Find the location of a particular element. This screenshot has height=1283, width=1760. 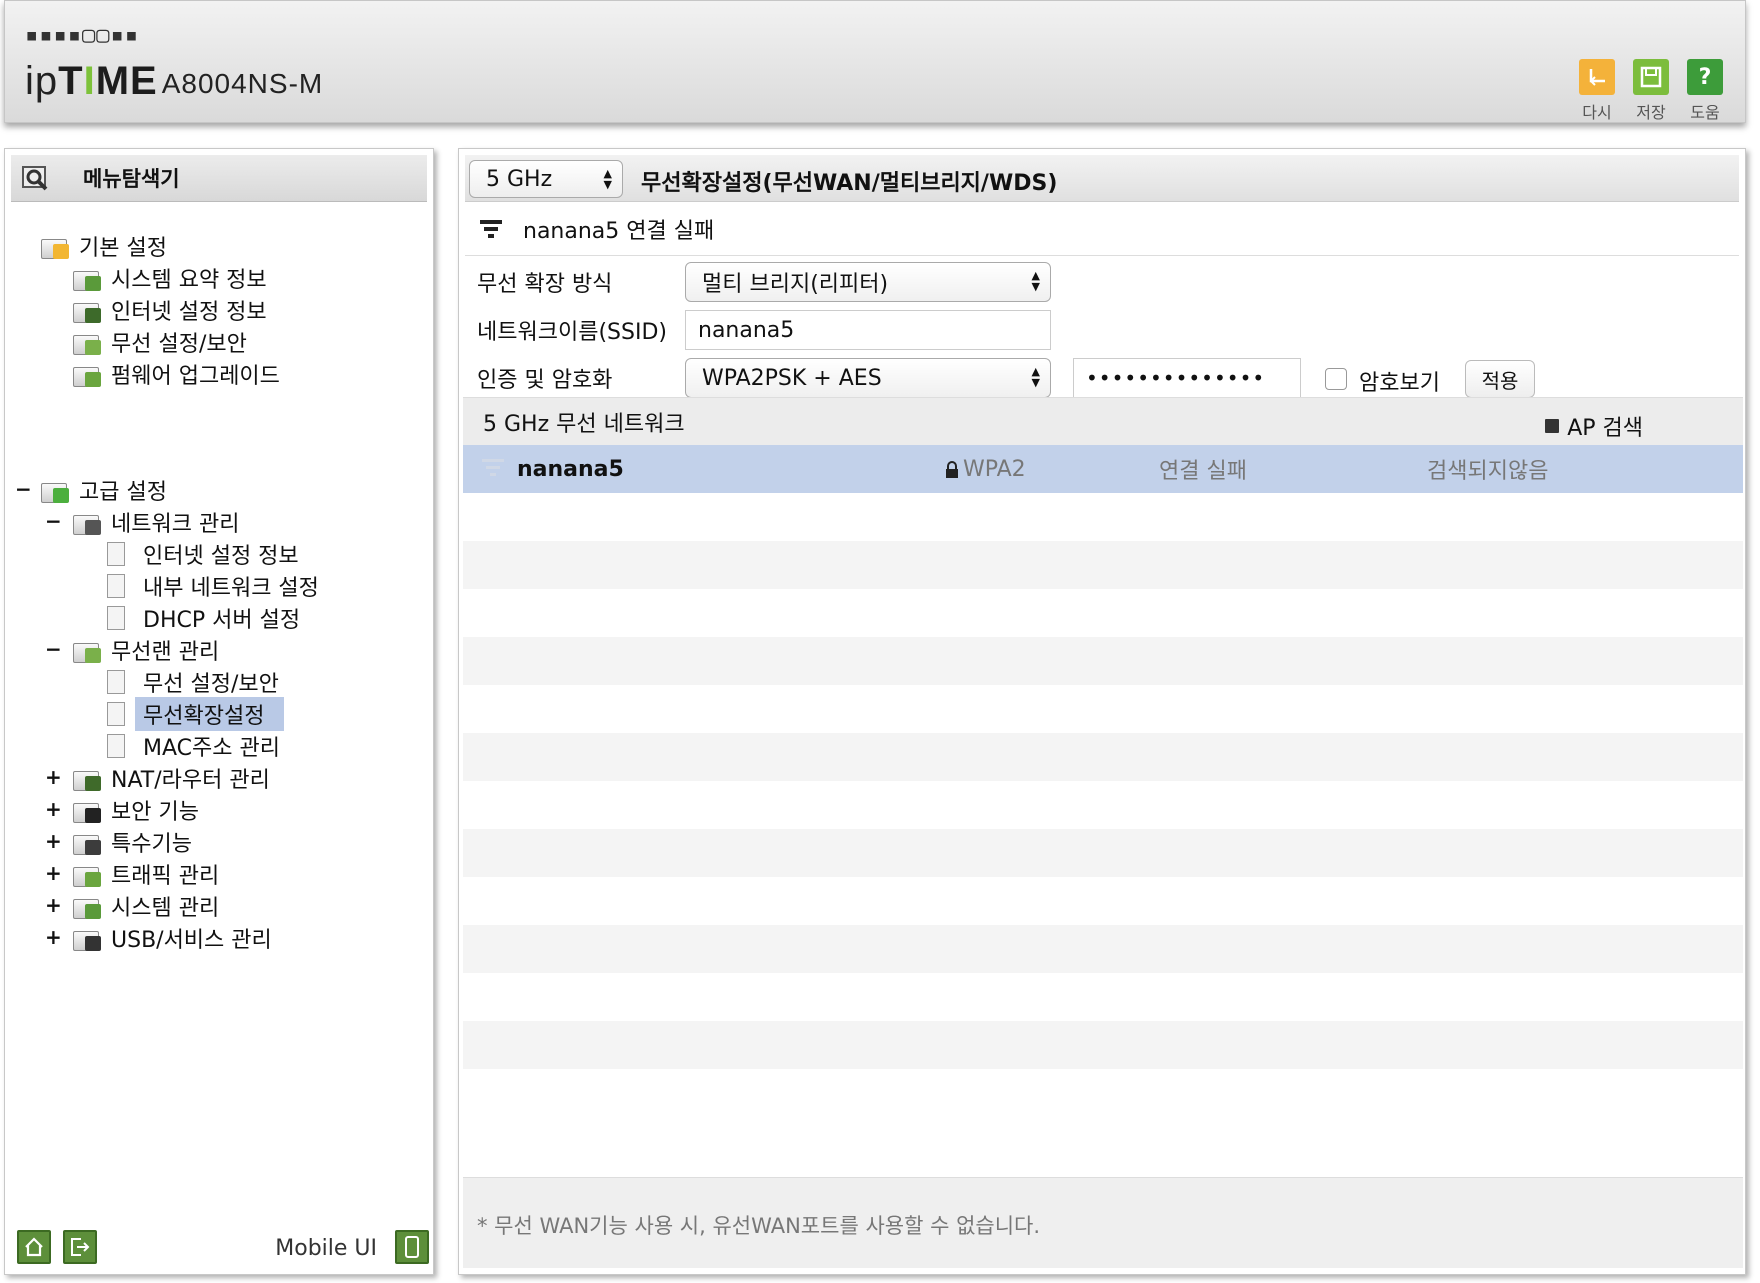

save-button: 저장 is located at coordinates (1651, 91).